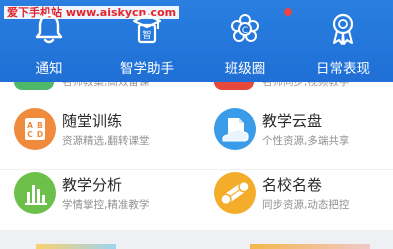 The image size is (393, 249). I want to click on notification-dot, so click(288, 12).